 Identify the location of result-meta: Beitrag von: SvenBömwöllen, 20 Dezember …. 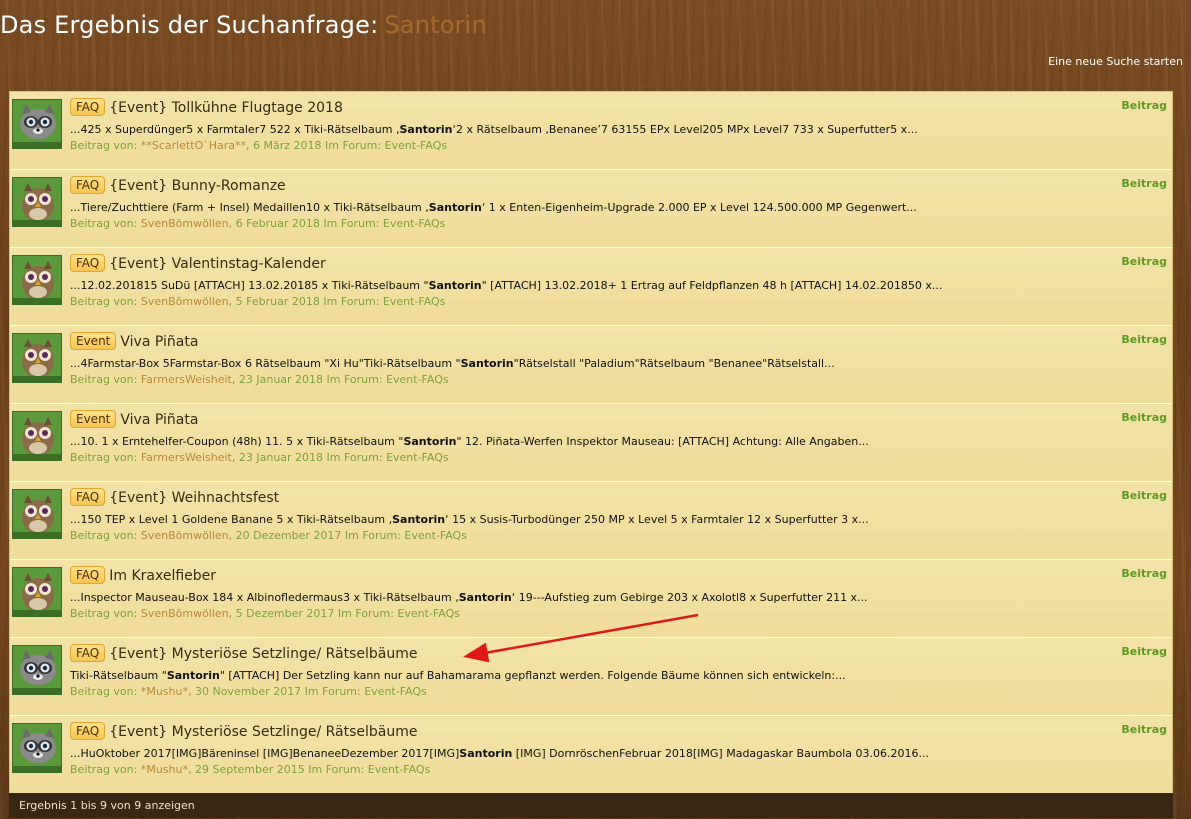
(268, 535).